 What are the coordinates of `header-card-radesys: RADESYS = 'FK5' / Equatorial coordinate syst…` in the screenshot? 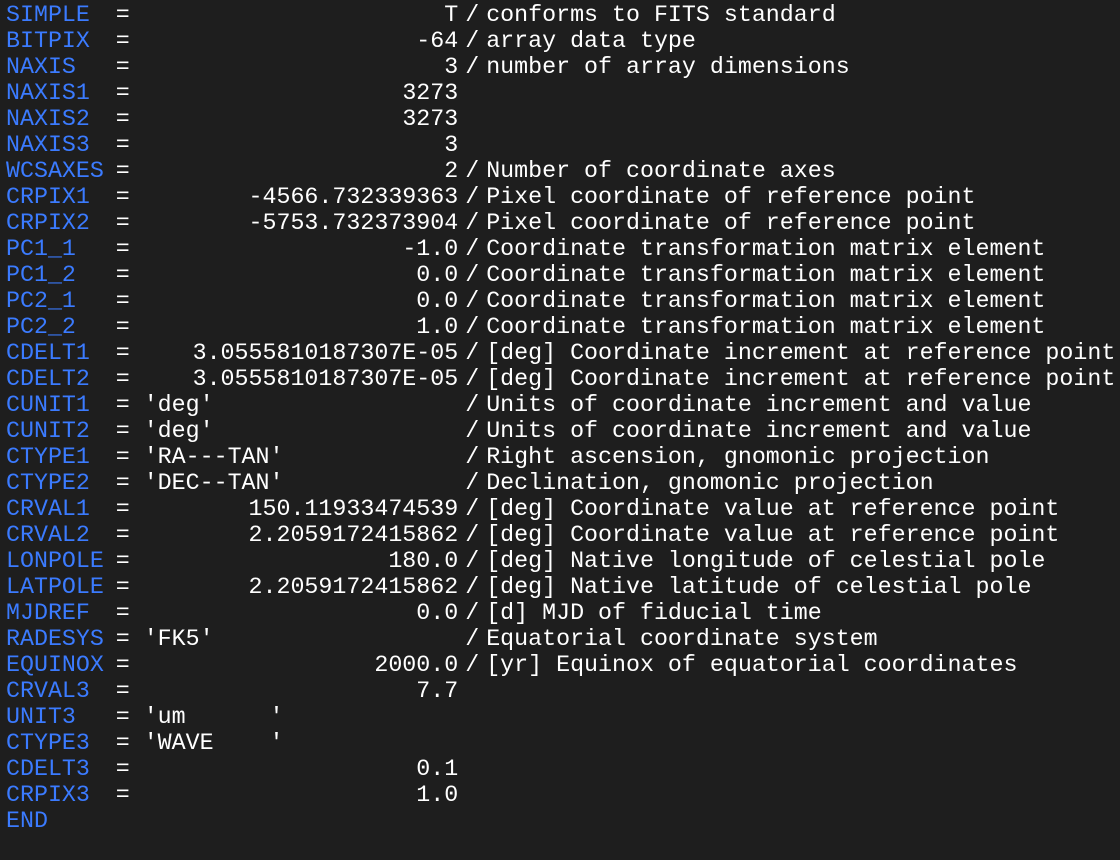 It's located at (561, 639).